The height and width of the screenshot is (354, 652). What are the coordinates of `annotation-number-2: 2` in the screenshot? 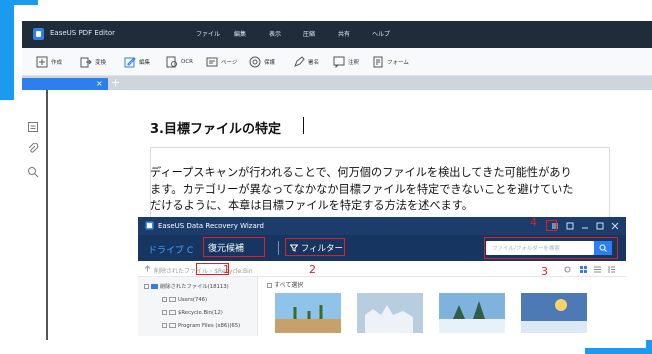 It's located at (312, 269).